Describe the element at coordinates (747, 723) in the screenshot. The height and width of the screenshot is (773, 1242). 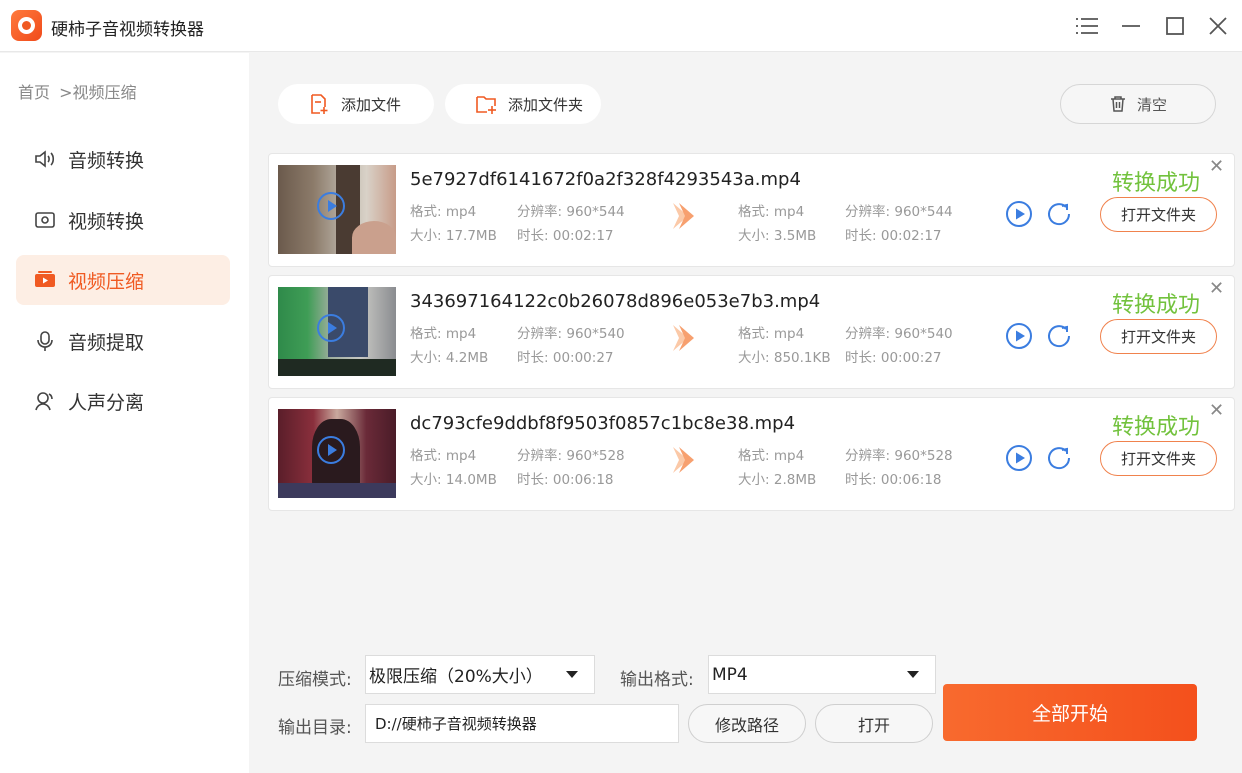
I see `change-path-button: 修改路径` at that location.